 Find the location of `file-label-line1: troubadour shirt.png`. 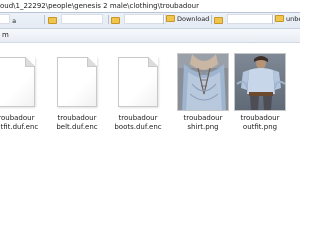

file-label-line1: troubadour shirt.png is located at coordinates (203, 122).